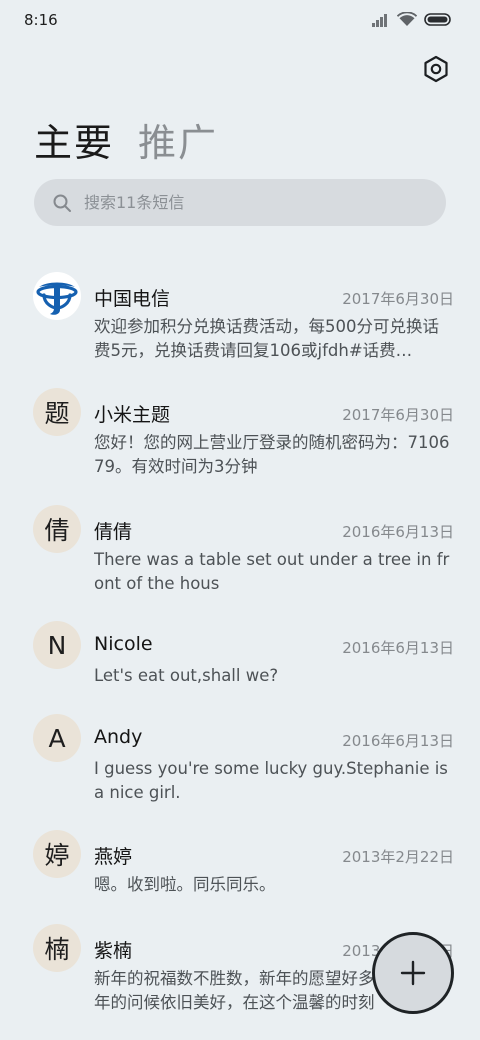 The width and height of the screenshot is (480, 1040). What do you see at coordinates (272, 454) in the screenshot?
I see `conversation-preview: 您好！您的网上营业厅登录的随机密码为：710679。有效时间为3分钟` at bounding box center [272, 454].